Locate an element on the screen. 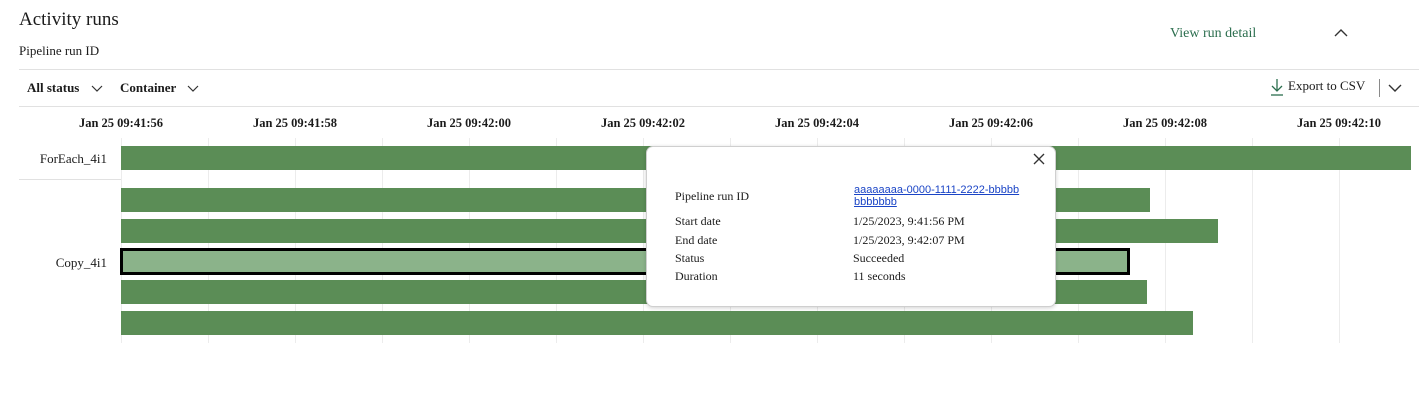 This screenshot has height=403, width=1428. time-tick: Jan 25 09:41:58 is located at coordinates (295, 123).